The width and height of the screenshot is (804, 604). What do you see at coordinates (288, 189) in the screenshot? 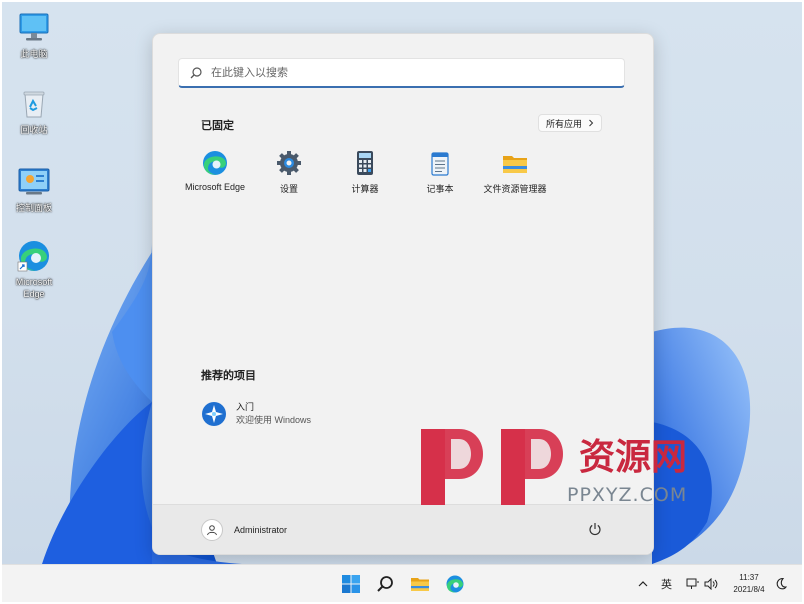
I see `app-label: 设置` at bounding box center [288, 189].